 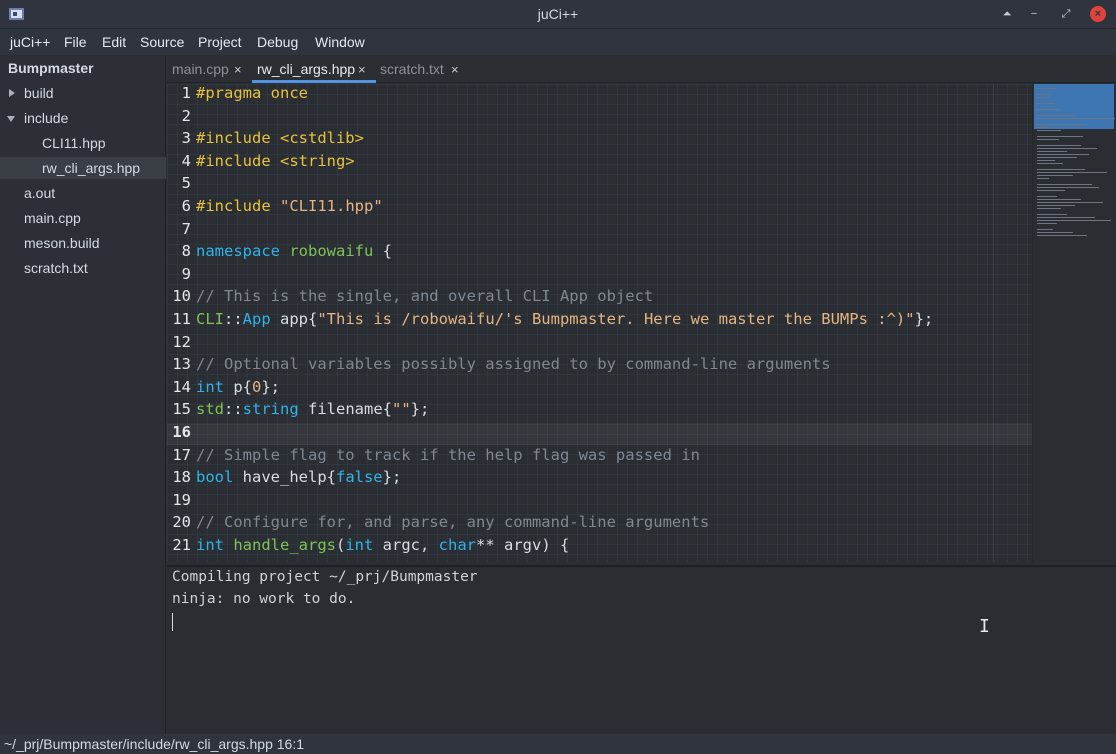 I want to click on tree-item-cli11: CLI11.hpp, so click(x=83, y=143).